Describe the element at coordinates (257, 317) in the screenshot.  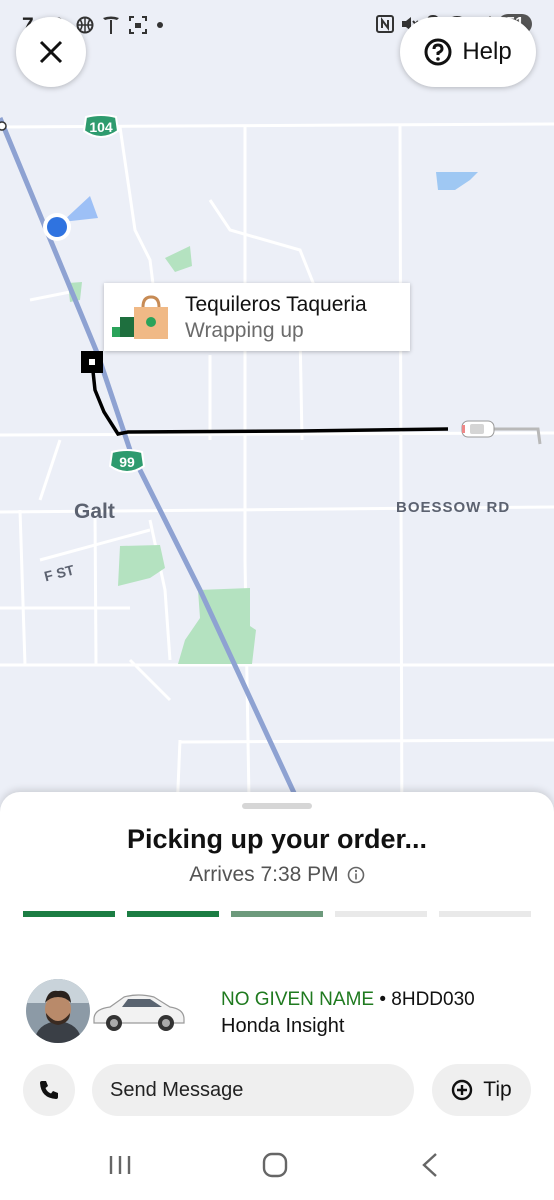
I see `restaurant-callout: Tequileros Taqueria Wrapping up` at that location.